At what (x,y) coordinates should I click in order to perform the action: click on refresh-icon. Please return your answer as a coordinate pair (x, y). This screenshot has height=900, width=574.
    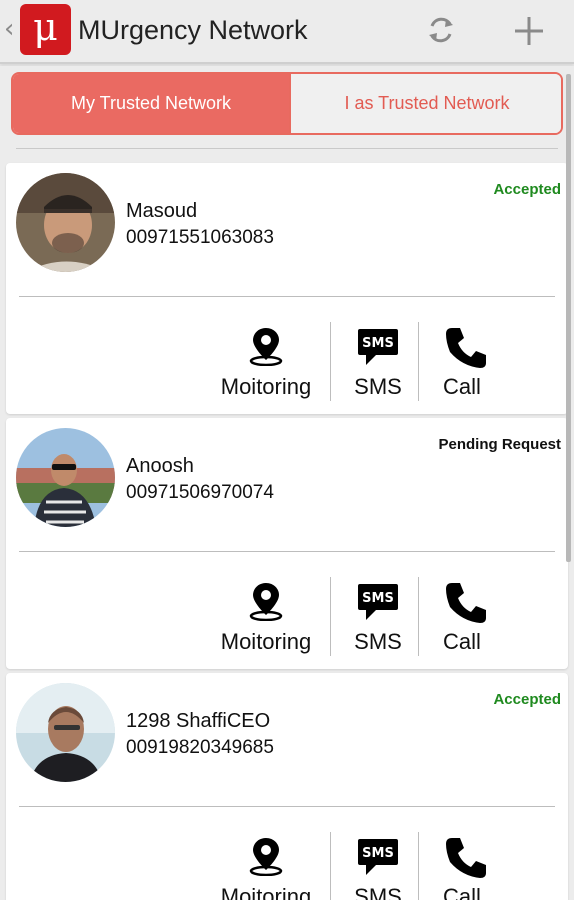
    Looking at the image, I should click on (441, 30).